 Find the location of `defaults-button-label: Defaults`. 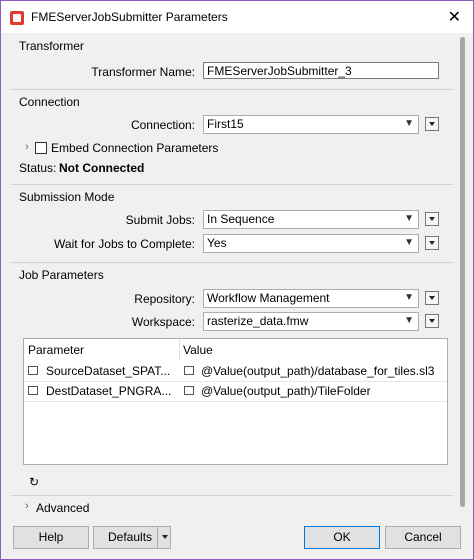

defaults-button-label: Defaults is located at coordinates (130, 537).